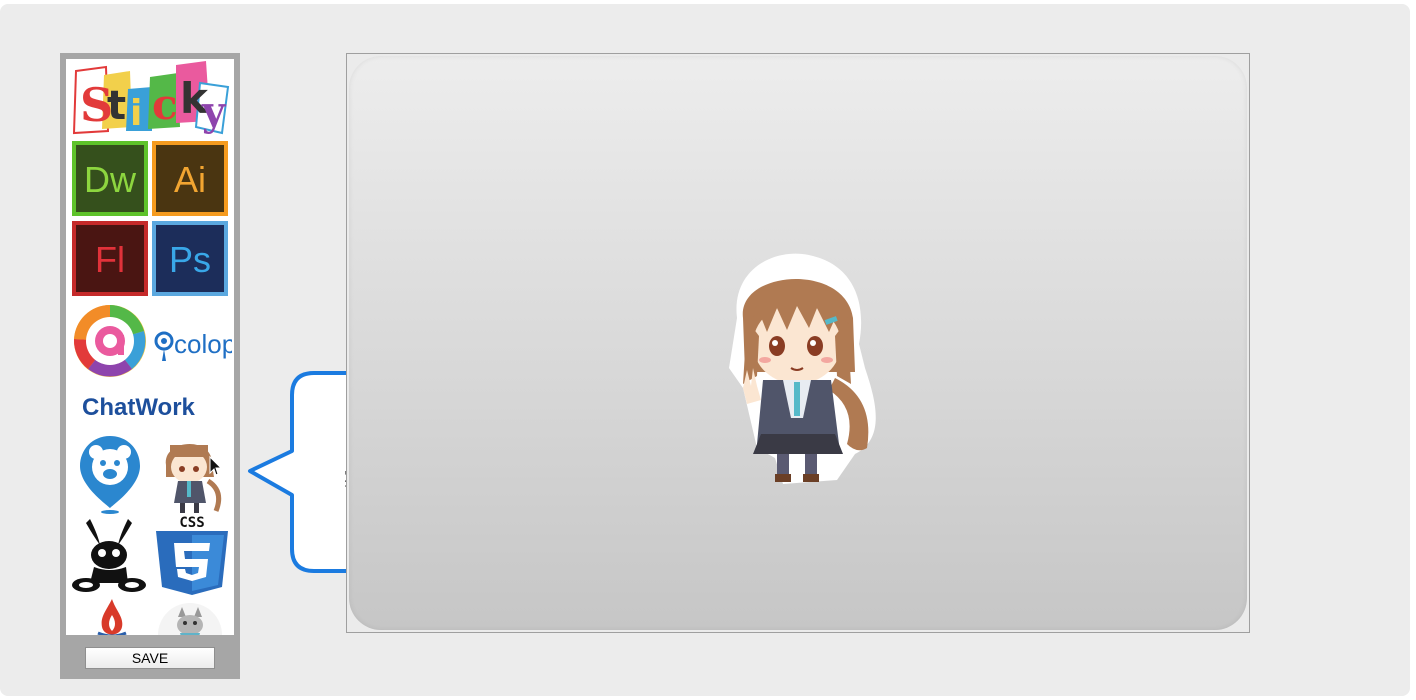 This screenshot has width=1416, height=700. I want to click on svg-text: Ps, so click(190, 259).